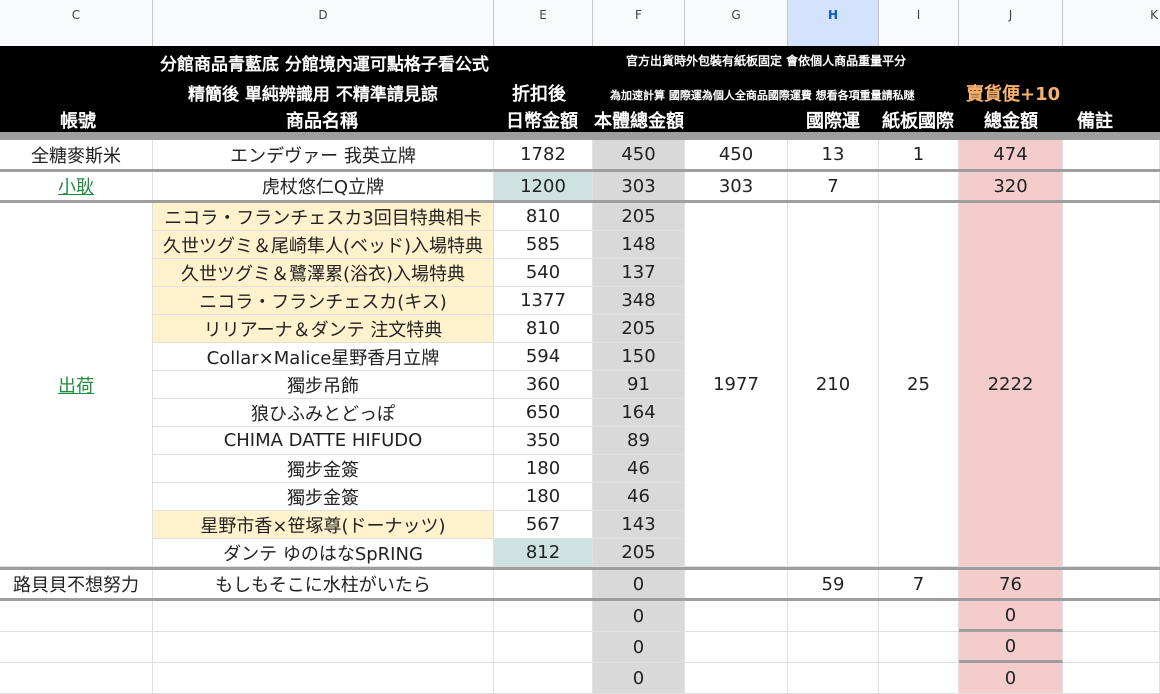 The image size is (1160, 694). I want to click on jpy-cell: 180, so click(543, 497).